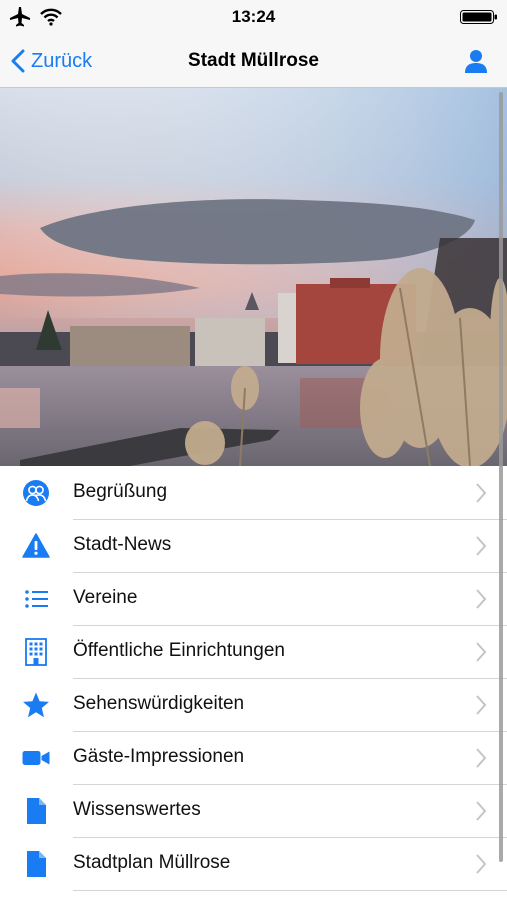 Image resolution: width=507 pixels, height=900 pixels. Describe the element at coordinates (253, 864) in the screenshot. I see `menu-item-stadtplan-muellrose: Stadtplan Müllrose` at that location.